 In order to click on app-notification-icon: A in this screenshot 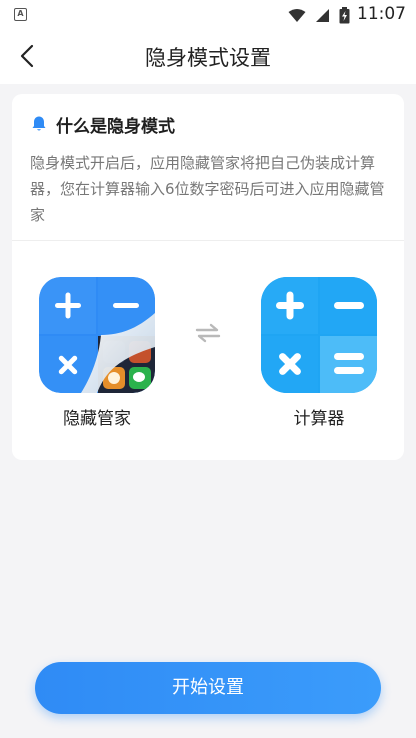, I will do `click(20, 14)`.